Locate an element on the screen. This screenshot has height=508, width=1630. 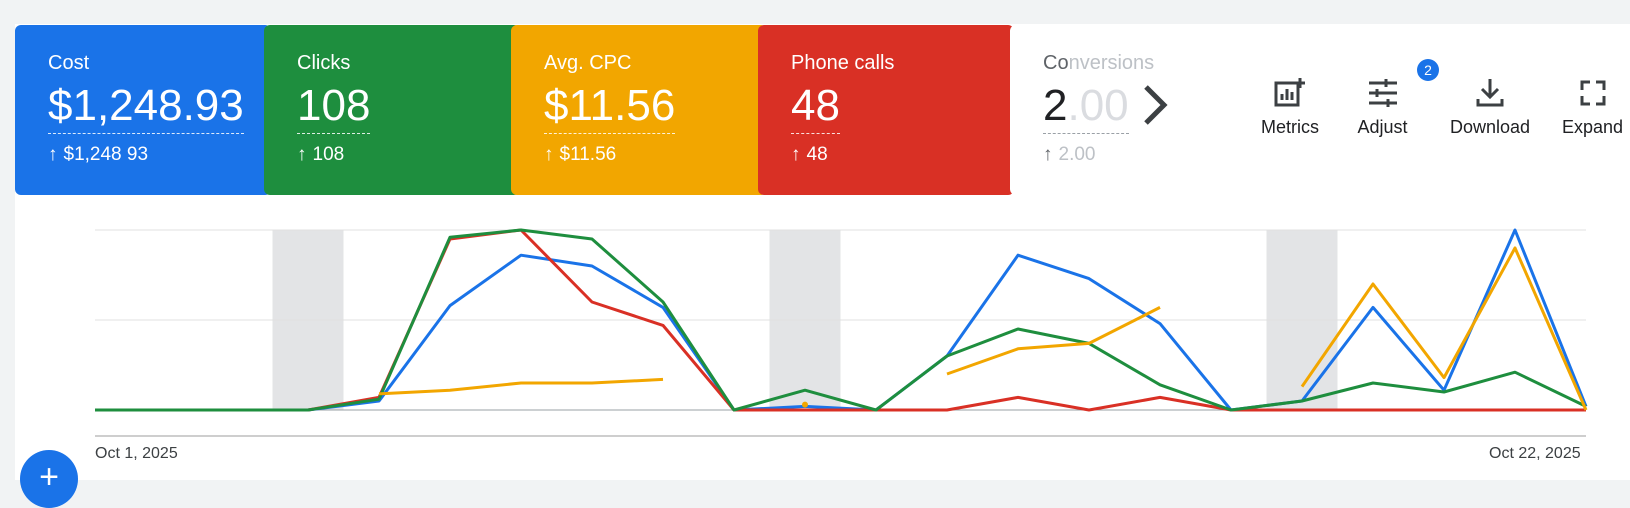
scorecard-label: Conversions is located at coordinates (1099, 63).